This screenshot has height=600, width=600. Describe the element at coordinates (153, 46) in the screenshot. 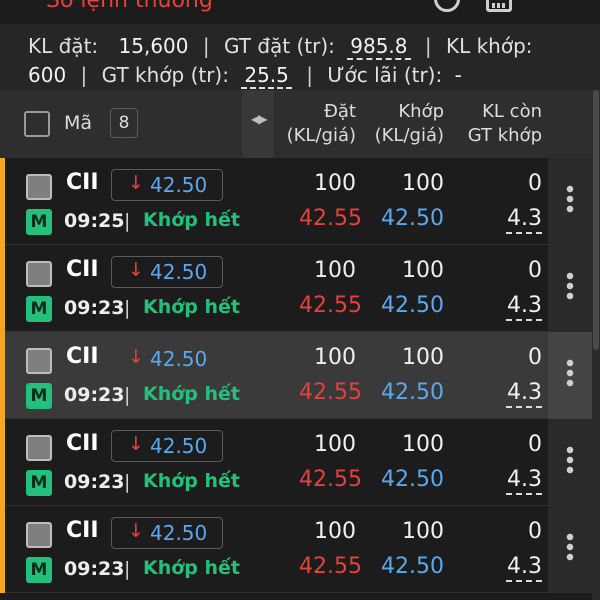

I see `kl-dat-value: 15,600` at that location.